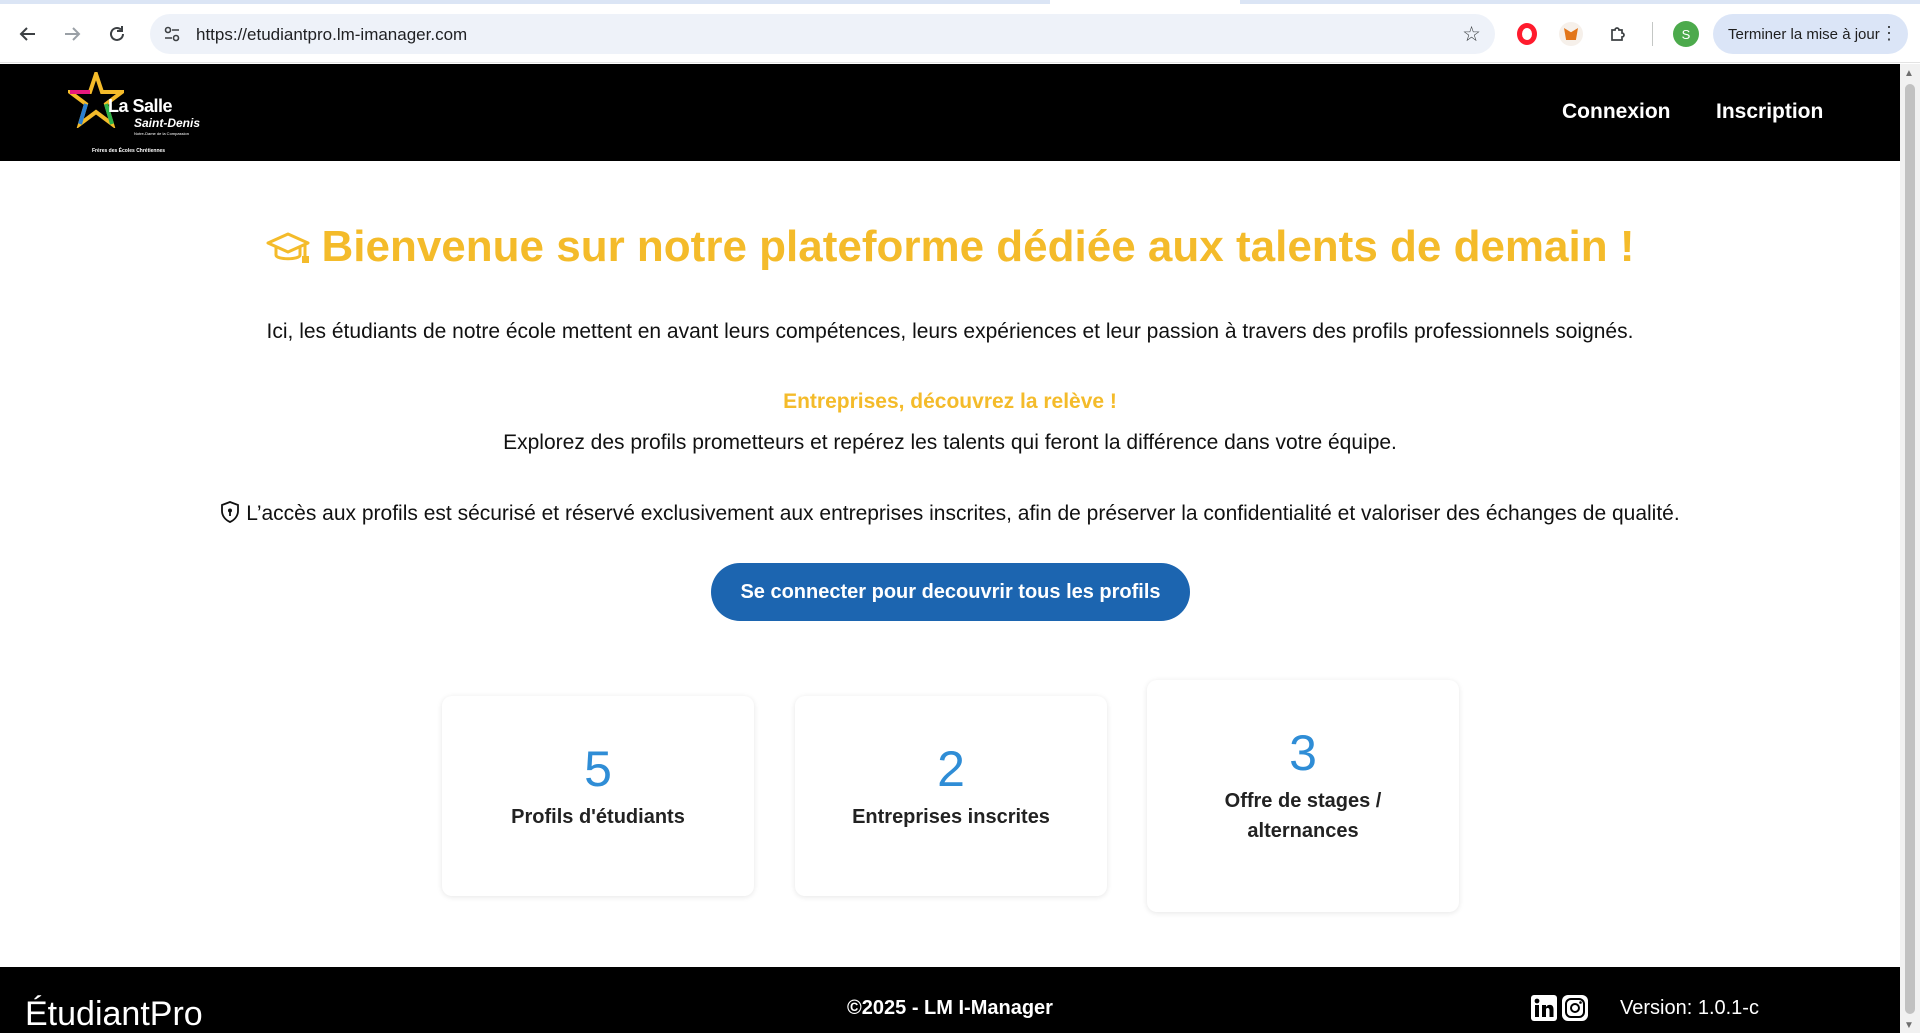  What do you see at coordinates (1909, 73) in the screenshot?
I see `scroll-up-icon: ▲` at bounding box center [1909, 73].